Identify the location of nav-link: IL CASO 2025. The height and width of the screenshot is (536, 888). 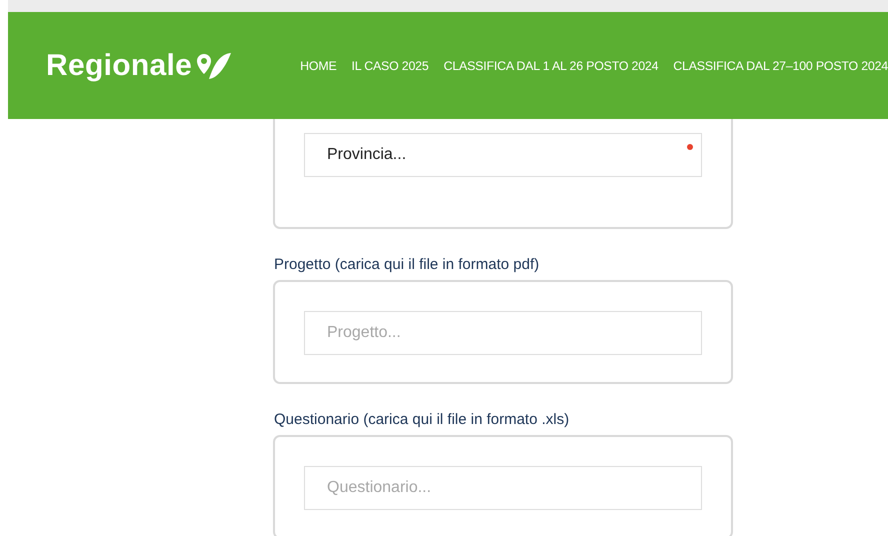
(390, 65).